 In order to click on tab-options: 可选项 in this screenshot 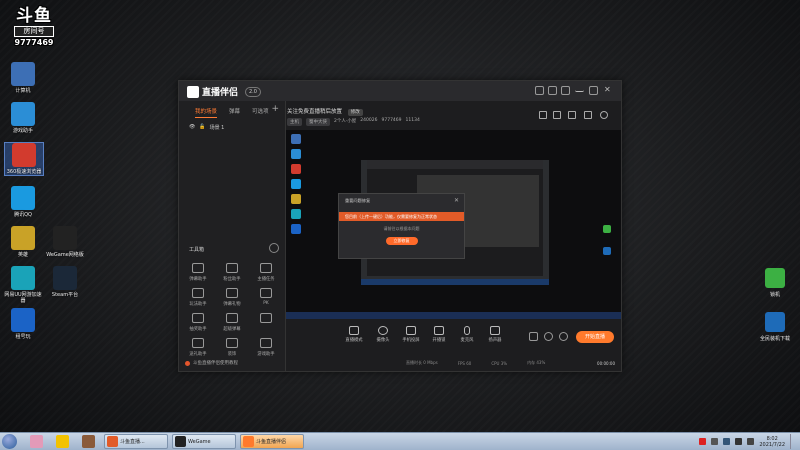, I will do `click(260, 112)`.